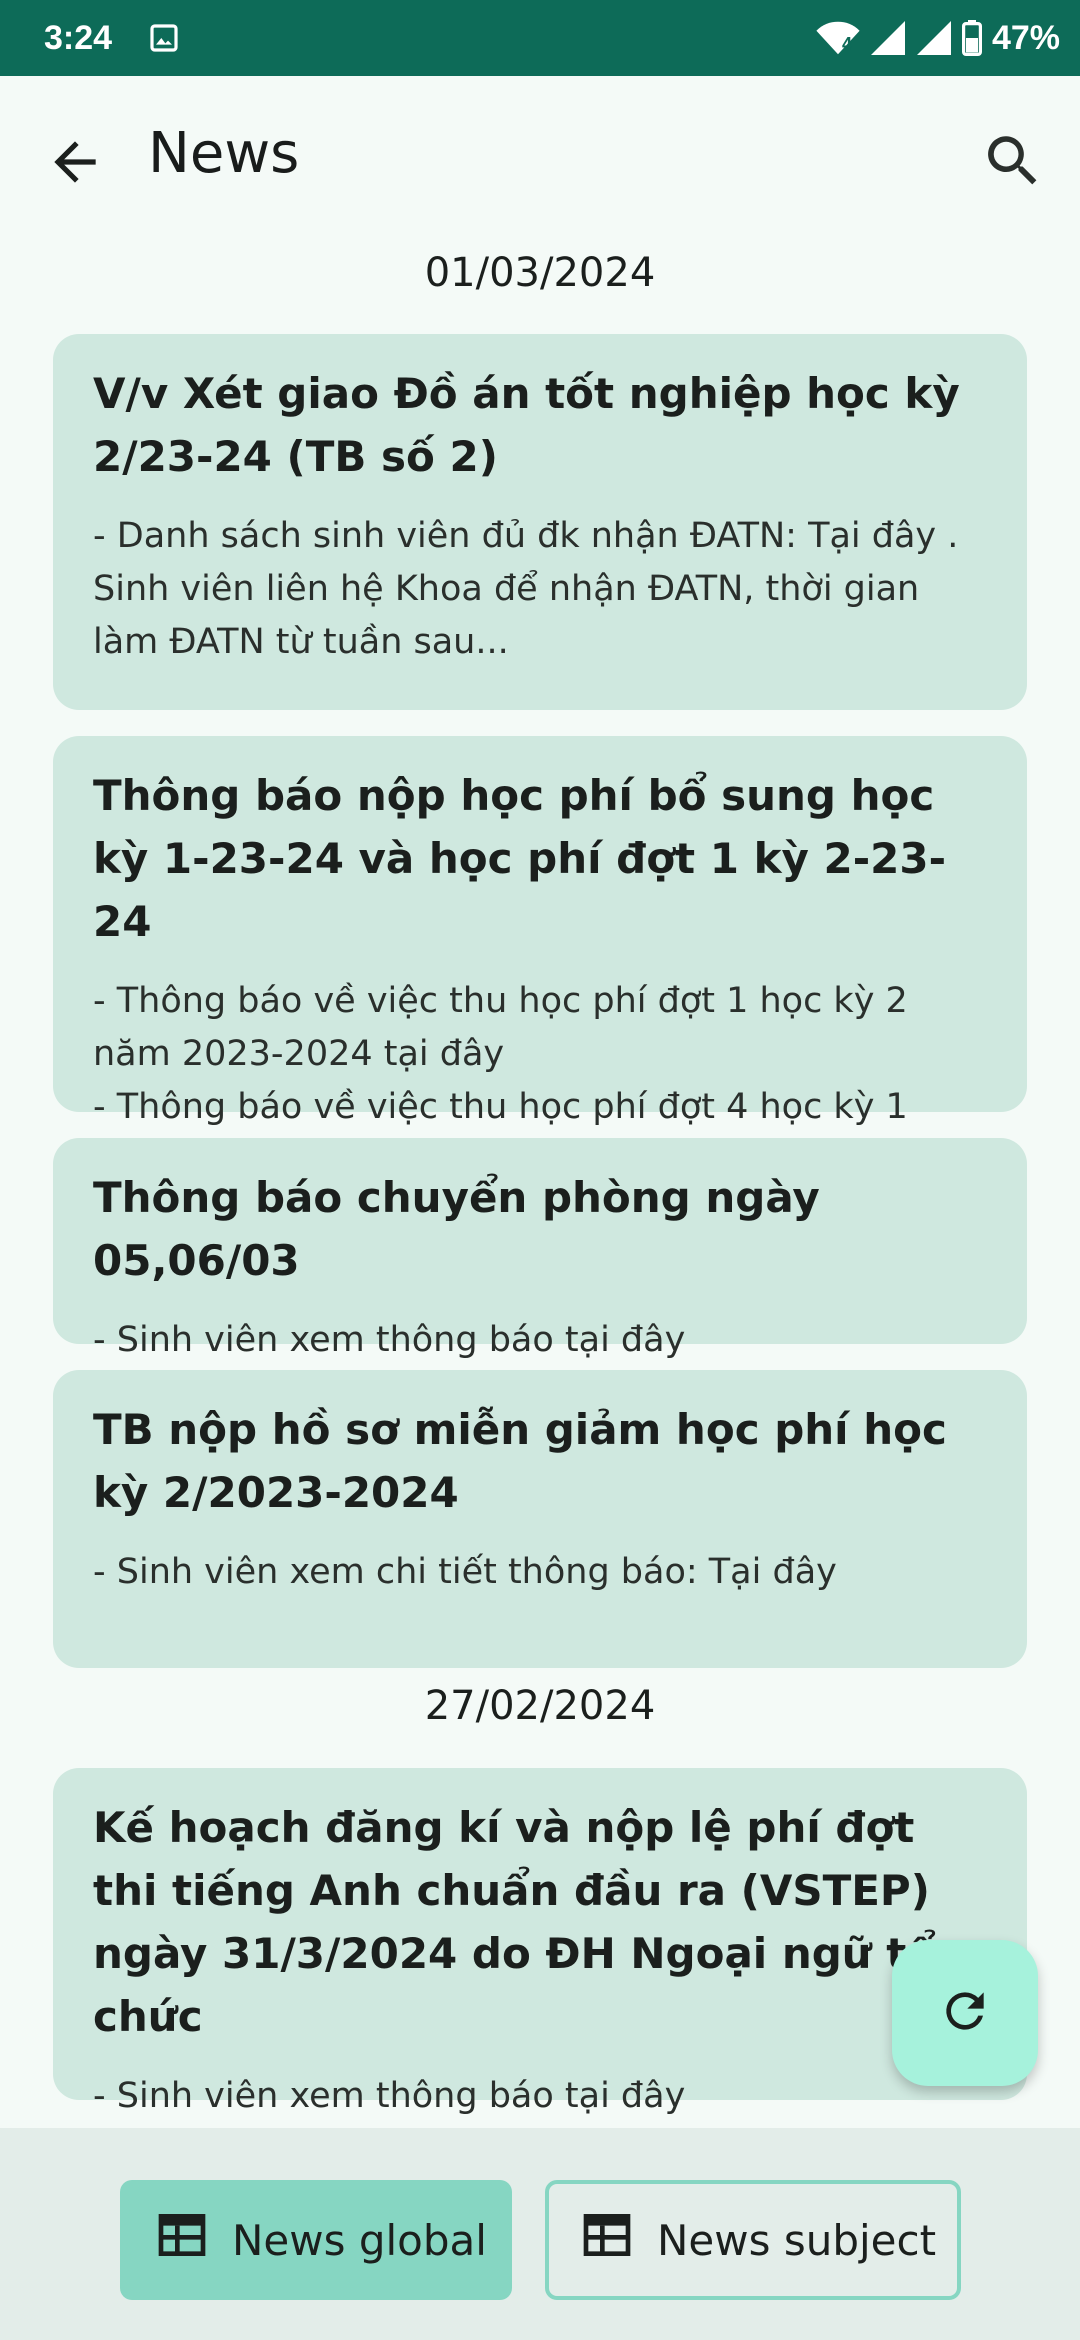 This screenshot has width=1080, height=2340. Describe the element at coordinates (846, 44) in the screenshot. I see `network-badge: 4` at that location.